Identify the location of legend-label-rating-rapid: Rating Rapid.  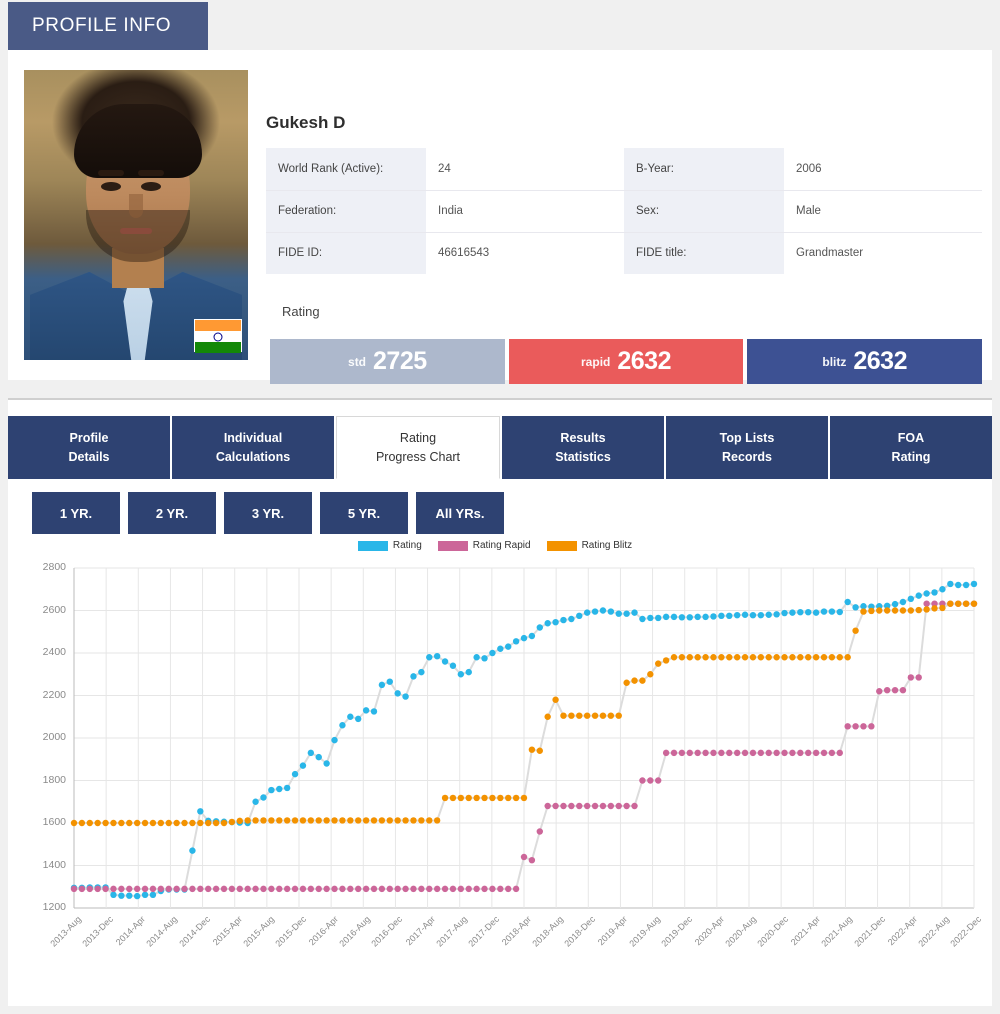
(501, 545).